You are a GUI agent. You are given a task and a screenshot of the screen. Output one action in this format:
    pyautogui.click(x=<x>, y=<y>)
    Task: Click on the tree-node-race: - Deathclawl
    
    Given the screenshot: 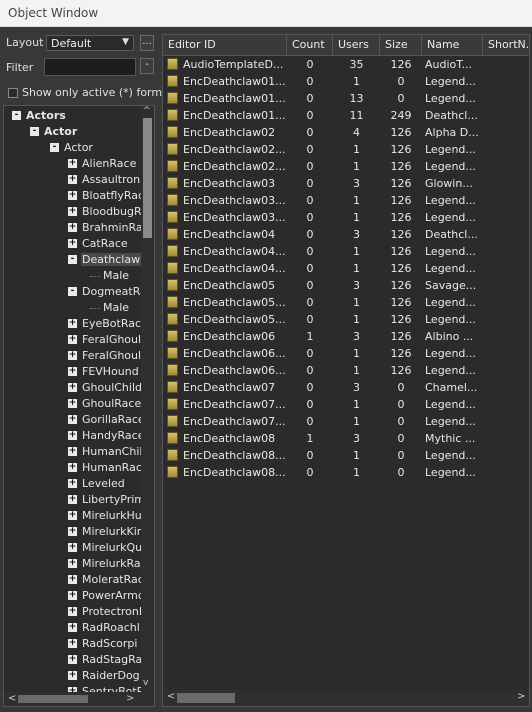 What is the action you would take?
    pyautogui.click(x=74, y=260)
    